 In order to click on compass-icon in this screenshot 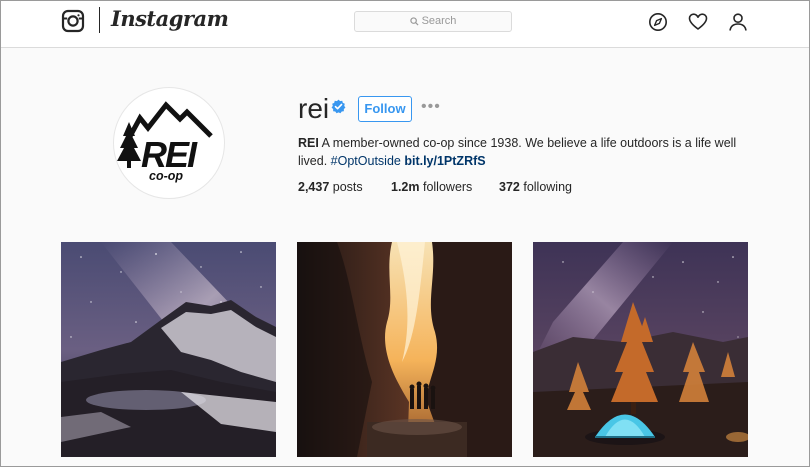, I will do `click(658, 22)`.